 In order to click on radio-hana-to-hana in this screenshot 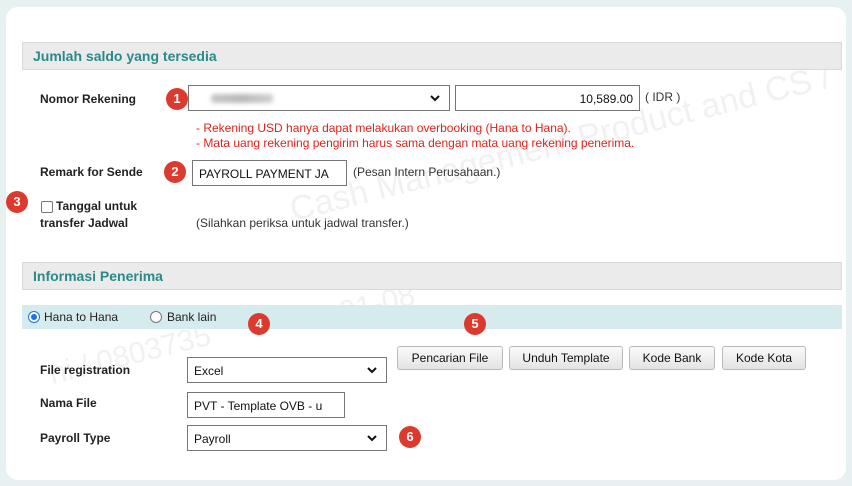, I will do `click(34, 317)`.